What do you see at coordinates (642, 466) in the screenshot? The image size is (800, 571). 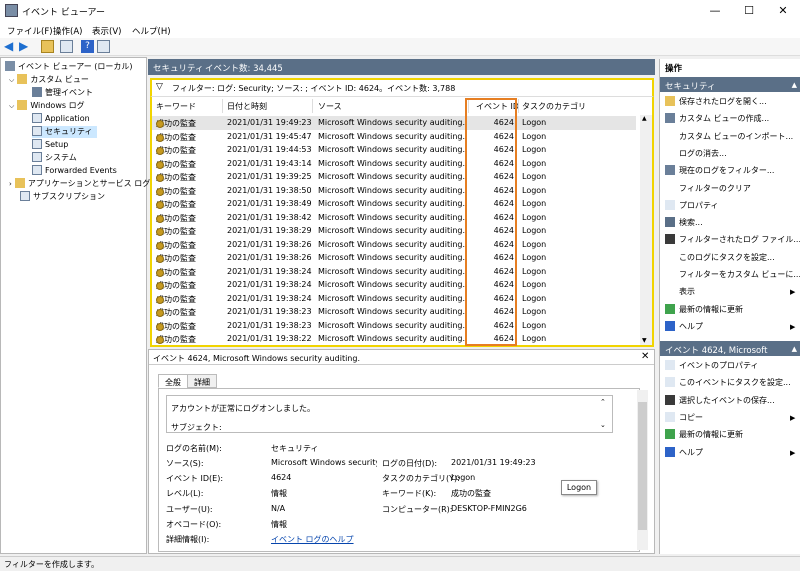 I see `detail-scroll-thumb` at bounding box center [642, 466].